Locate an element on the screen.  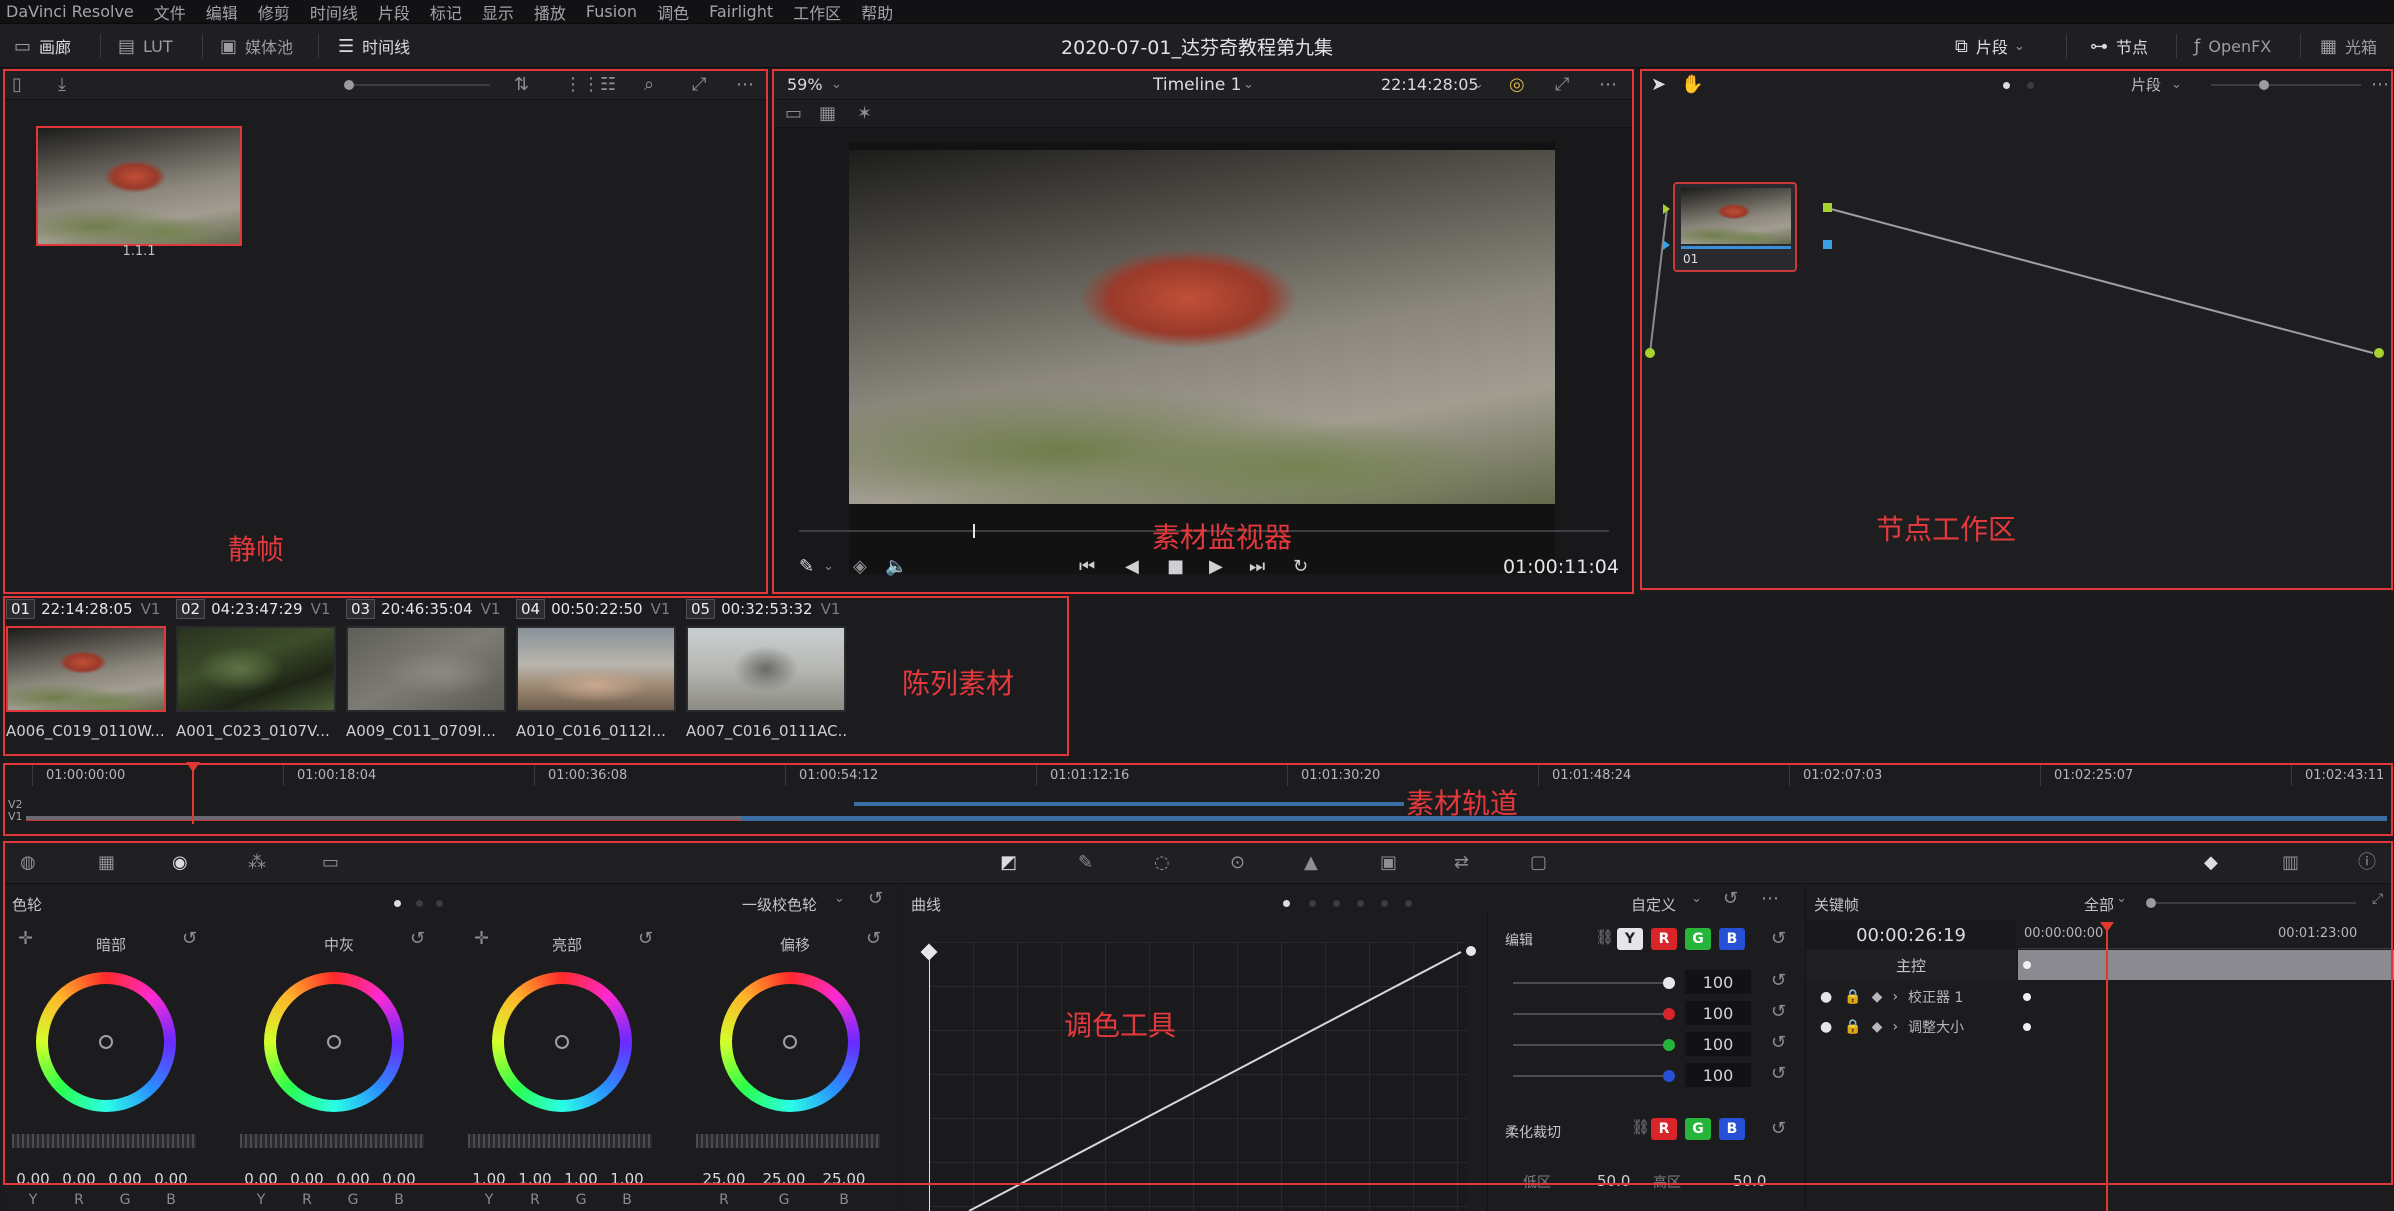
red-intensity-handle is located at coordinates (1669, 1014).